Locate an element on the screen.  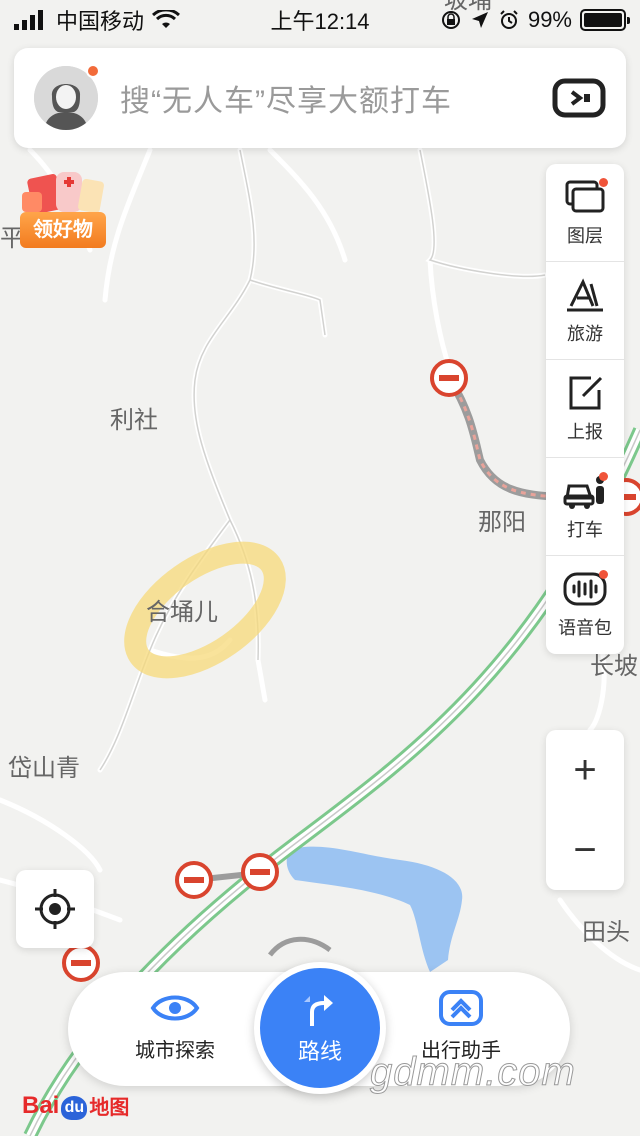
carrier-name: 中国移动 is located at coordinates (100, 21).